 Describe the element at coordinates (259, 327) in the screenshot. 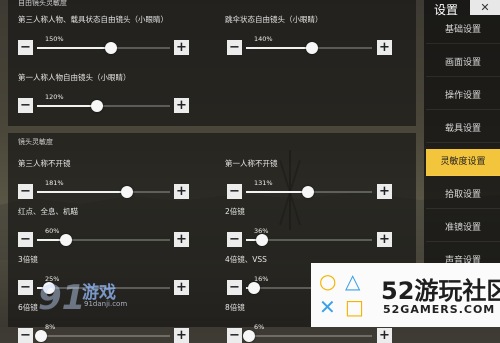

I see `slider-value: 6%` at that location.